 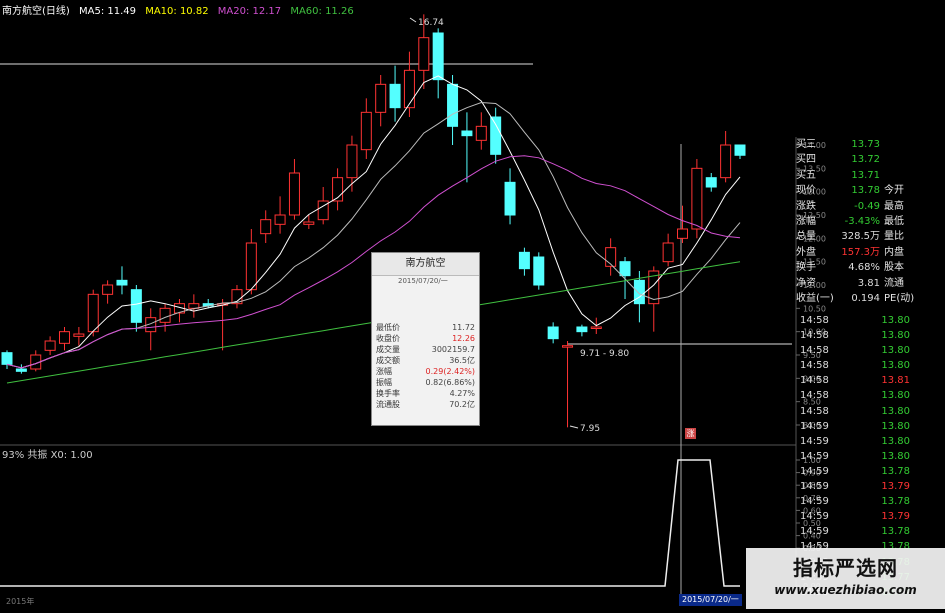 I want to click on quote-label: 收益(一), so click(x=815, y=298).